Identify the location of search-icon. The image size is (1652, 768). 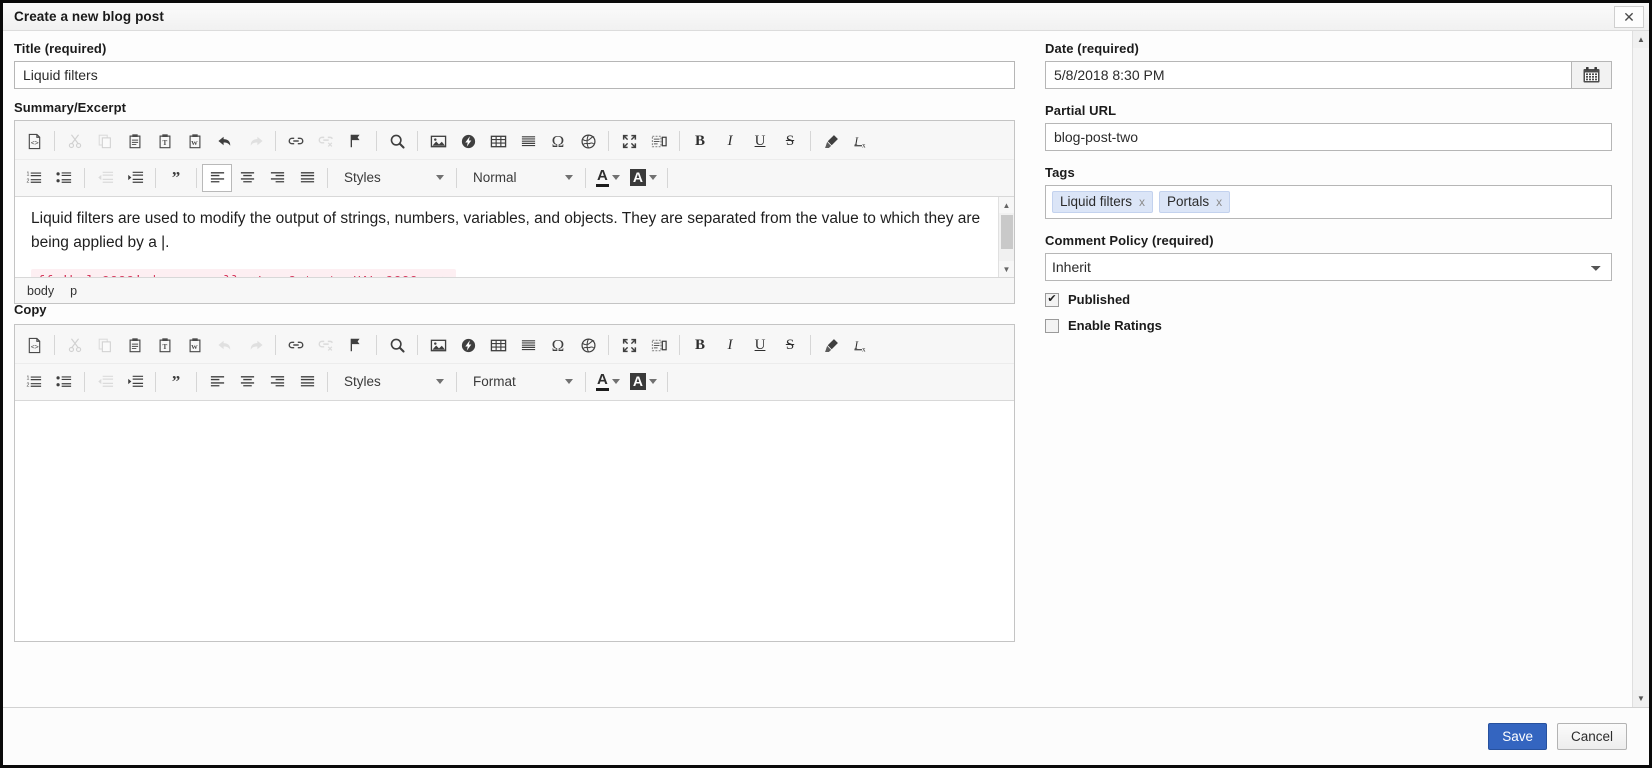
(397, 345).